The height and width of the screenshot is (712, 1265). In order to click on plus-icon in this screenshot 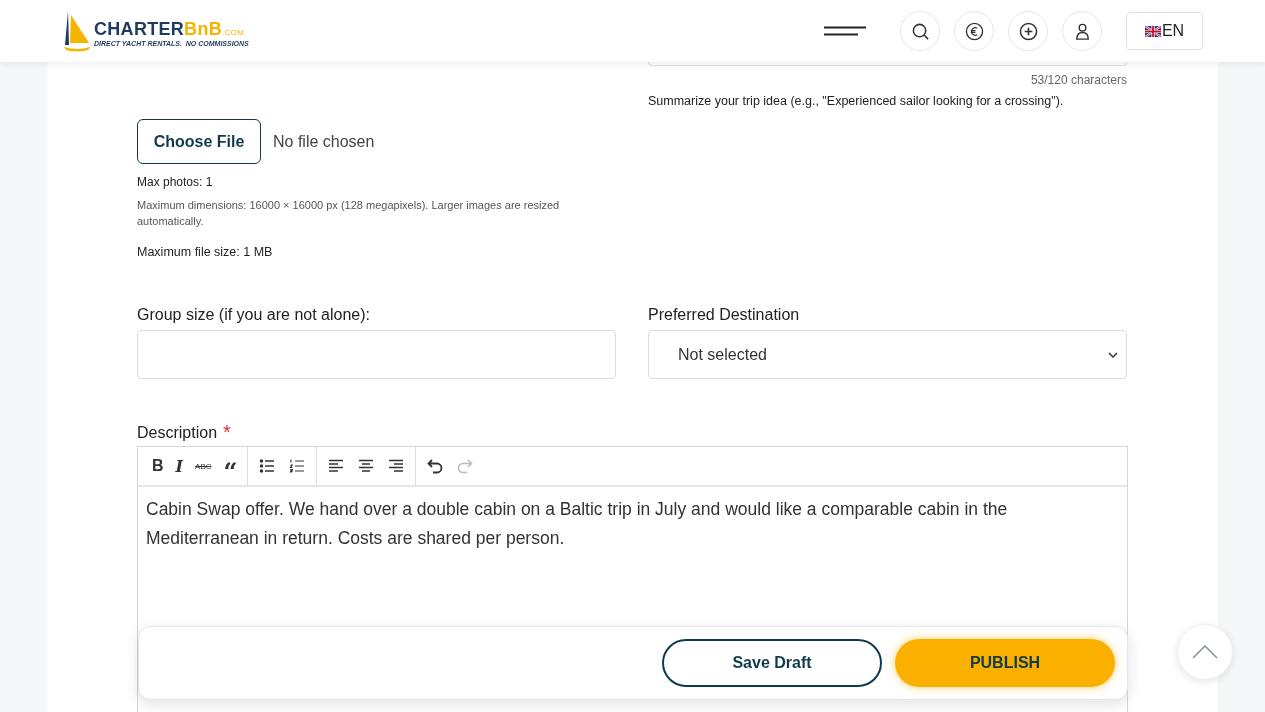, I will do `click(1028, 31)`.